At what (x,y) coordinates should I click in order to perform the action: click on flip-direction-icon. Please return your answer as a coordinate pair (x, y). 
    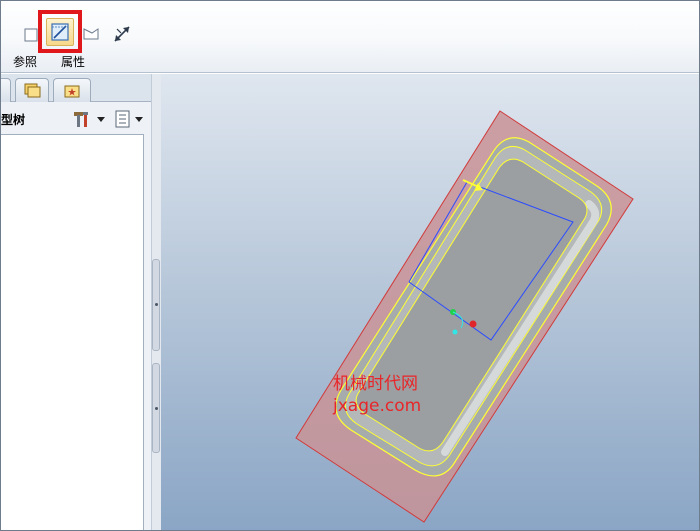
    Looking at the image, I should click on (122, 34).